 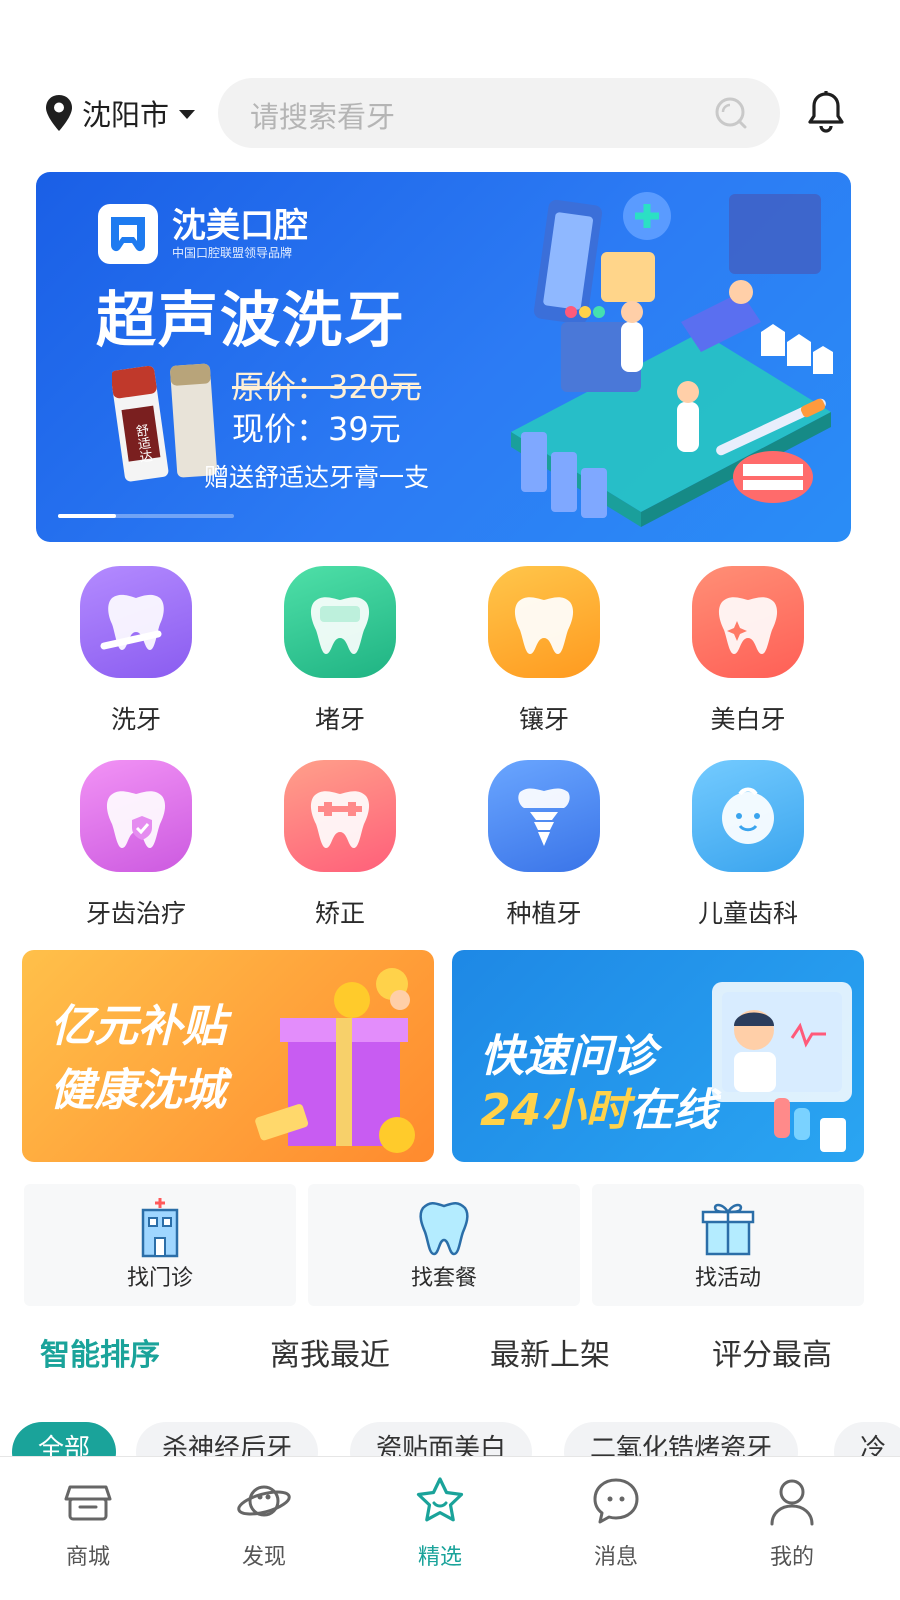 What do you see at coordinates (138, 1090) in the screenshot?
I see `promo-left-line2: 健康沈城` at bounding box center [138, 1090].